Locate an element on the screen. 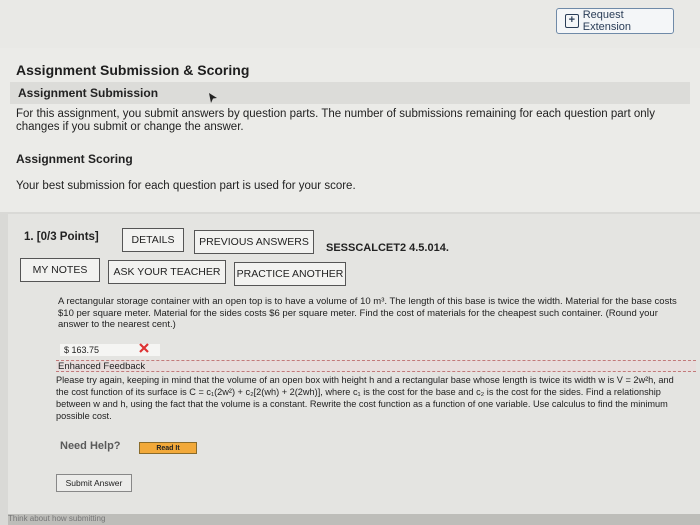 Image resolution: width=700 pixels, height=525 pixels. submit-answer-button: Submit Answer is located at coordinates (94, 483).